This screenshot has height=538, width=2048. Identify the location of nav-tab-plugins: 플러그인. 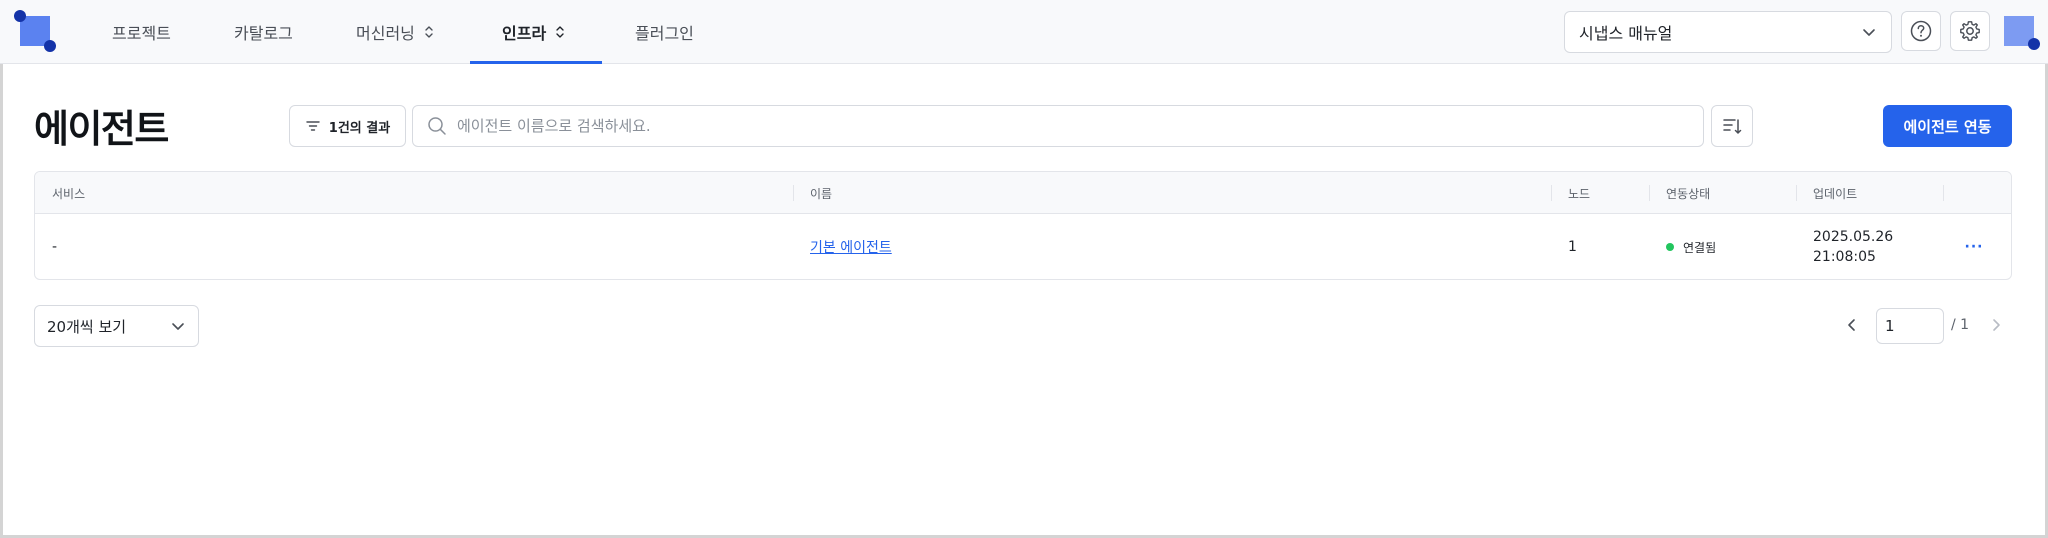
(664, 32).